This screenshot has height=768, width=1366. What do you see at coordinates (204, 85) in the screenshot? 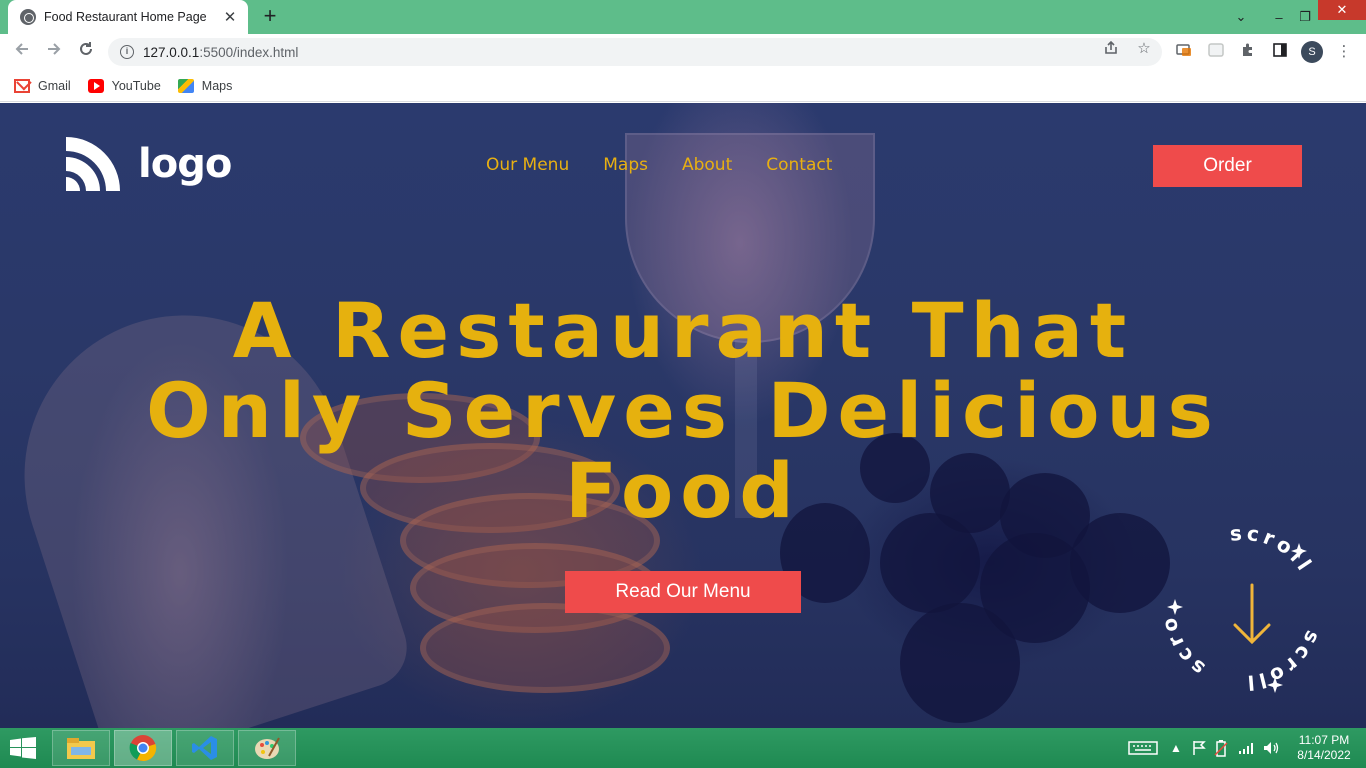
I see `bookmark-maps: Maps` at bounding box center [204, 85].